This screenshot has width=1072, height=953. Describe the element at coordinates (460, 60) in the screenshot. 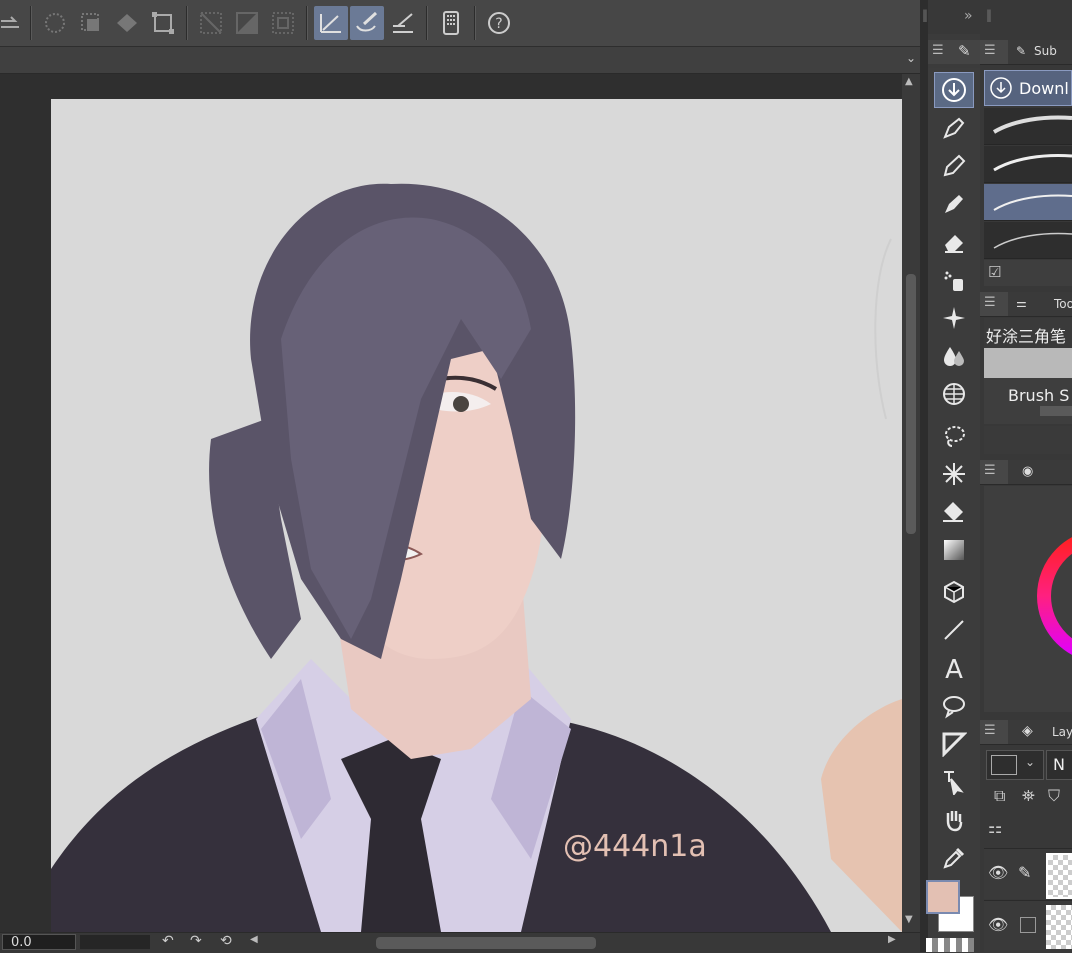

I see `sub-toolbar: ⌄` at that location.